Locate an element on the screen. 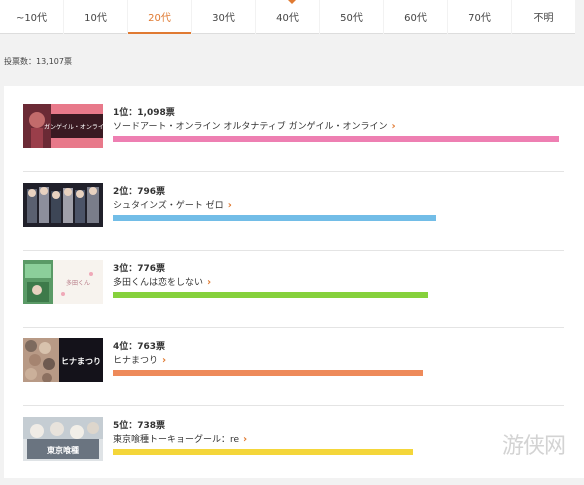  watermark-logo: 游侠网 is located at coordinates (534, 446).